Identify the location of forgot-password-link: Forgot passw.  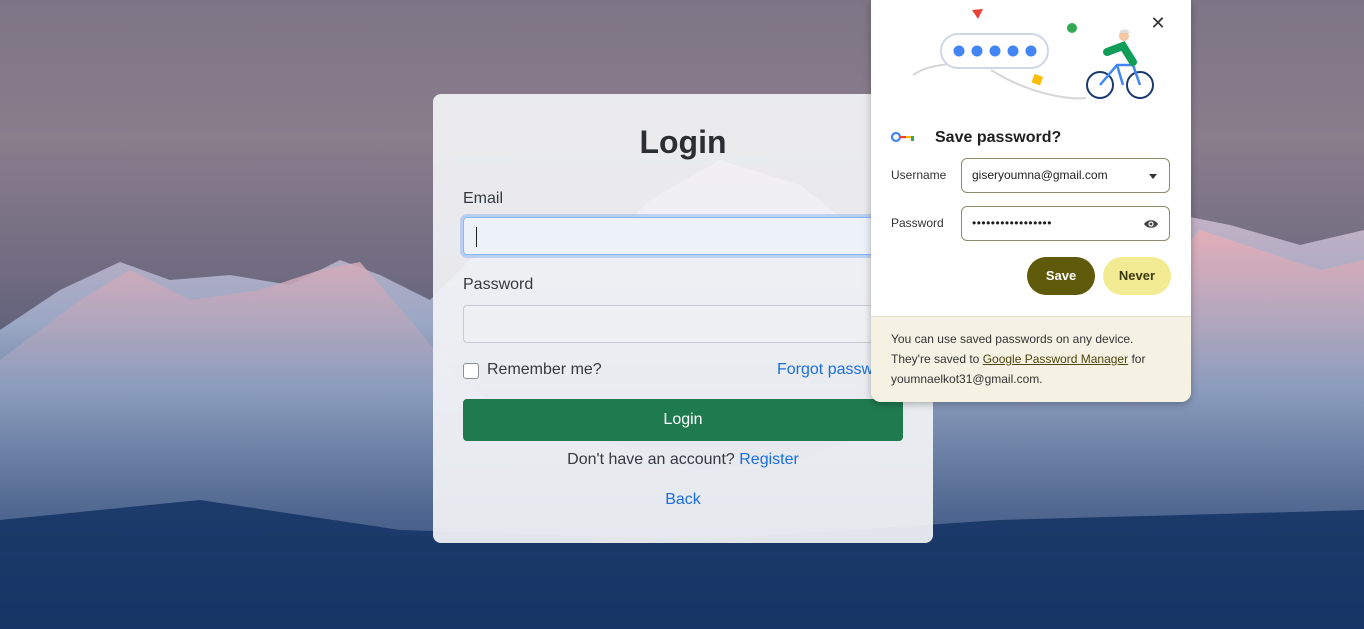
(825, 370).